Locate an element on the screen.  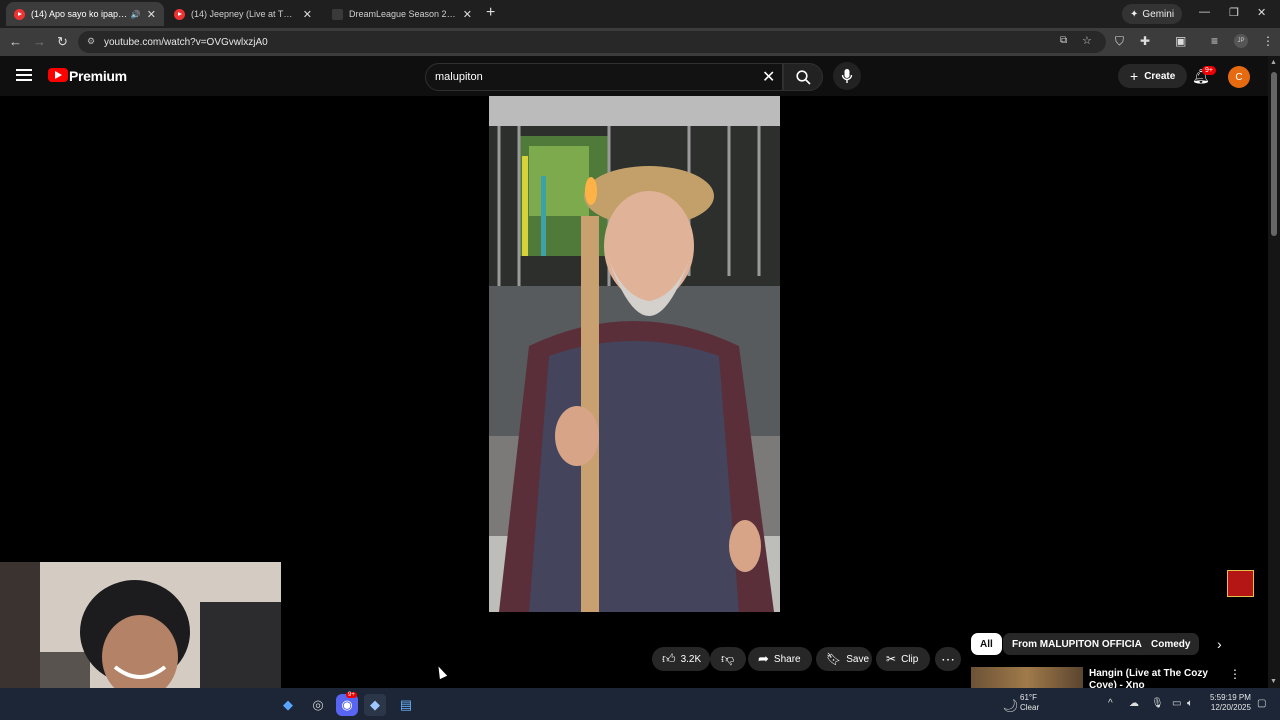
steam-active-taskbar-icon: ◆ is located at coordinates (375, 705).